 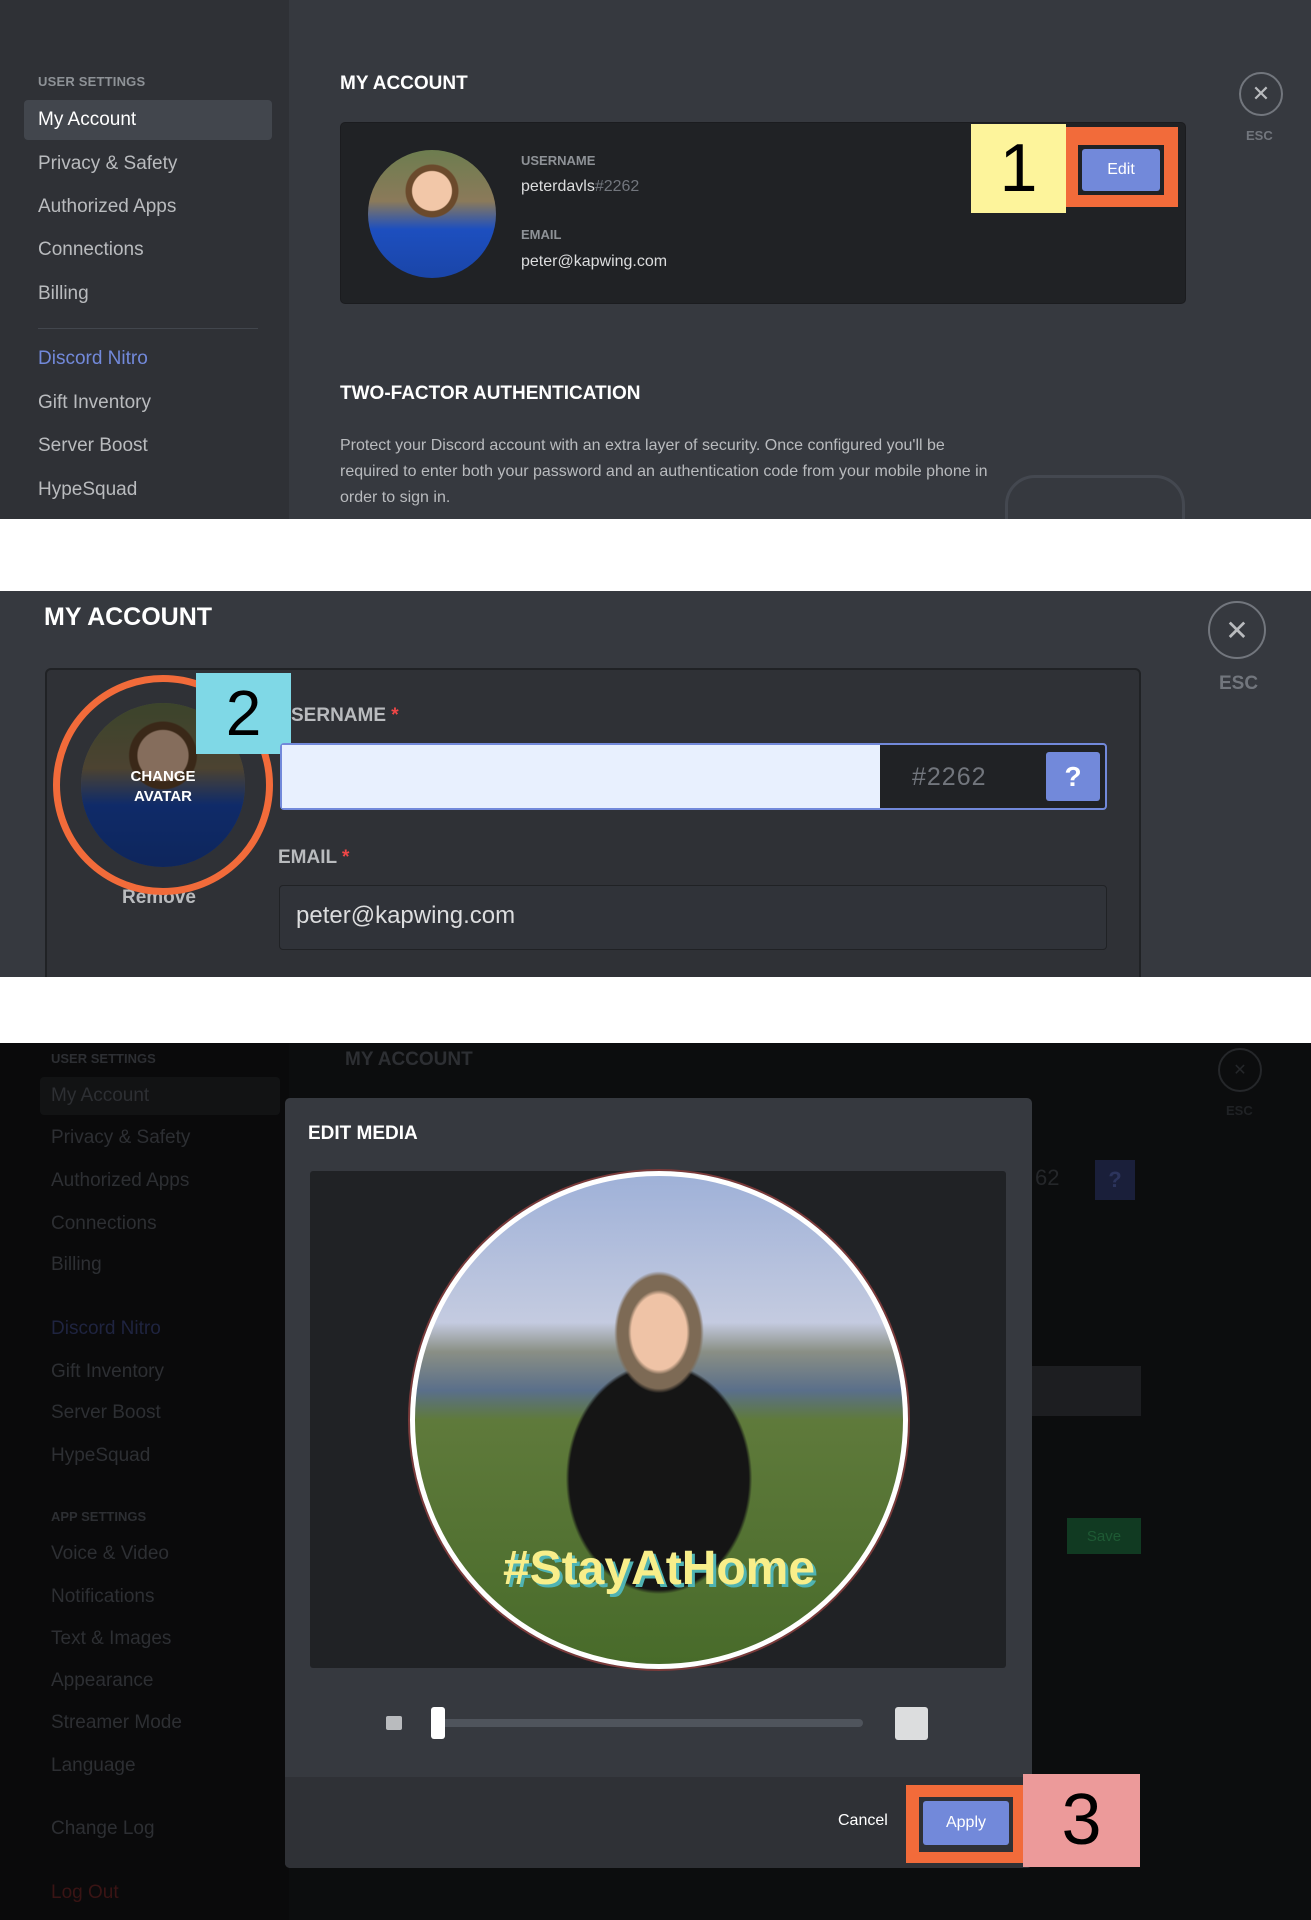 I want to click on username-value: peterdavls#2262, so click(x=580, y=187).